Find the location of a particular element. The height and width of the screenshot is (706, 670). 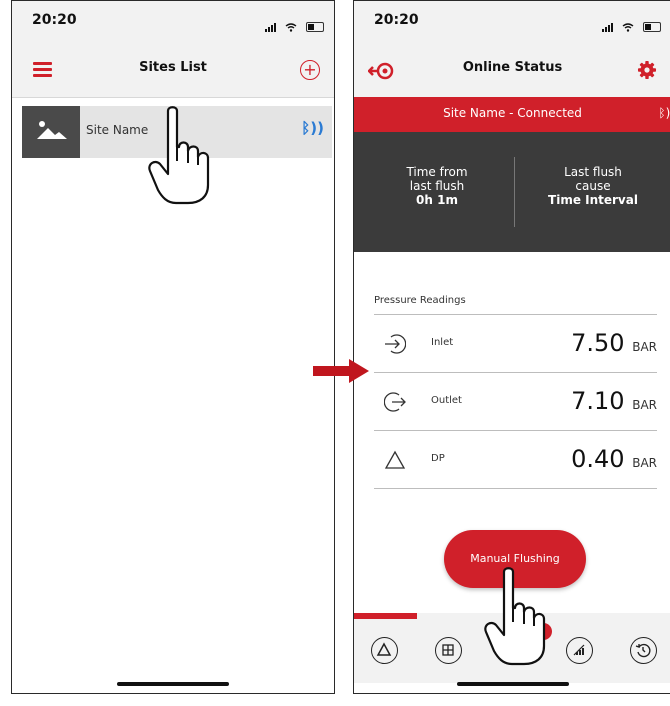

delta-icon is located at coordinates (395, 459).